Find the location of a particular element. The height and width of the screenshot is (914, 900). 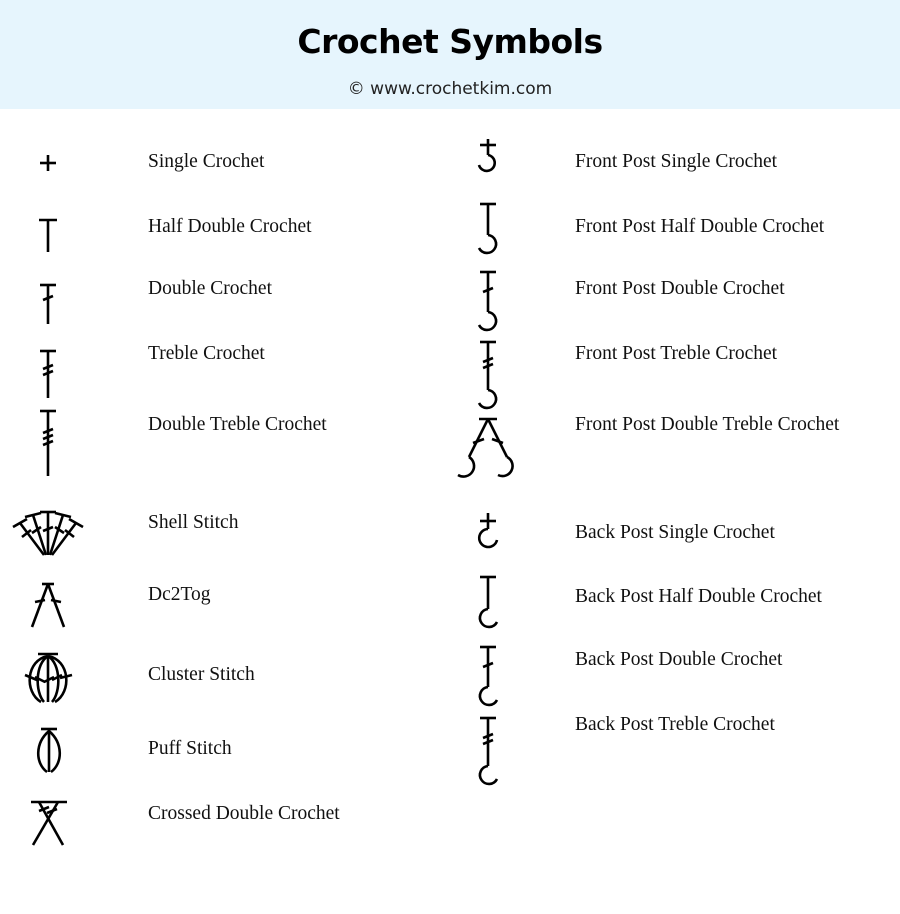

dc2tog-icon is located at coordinates (48, 605).